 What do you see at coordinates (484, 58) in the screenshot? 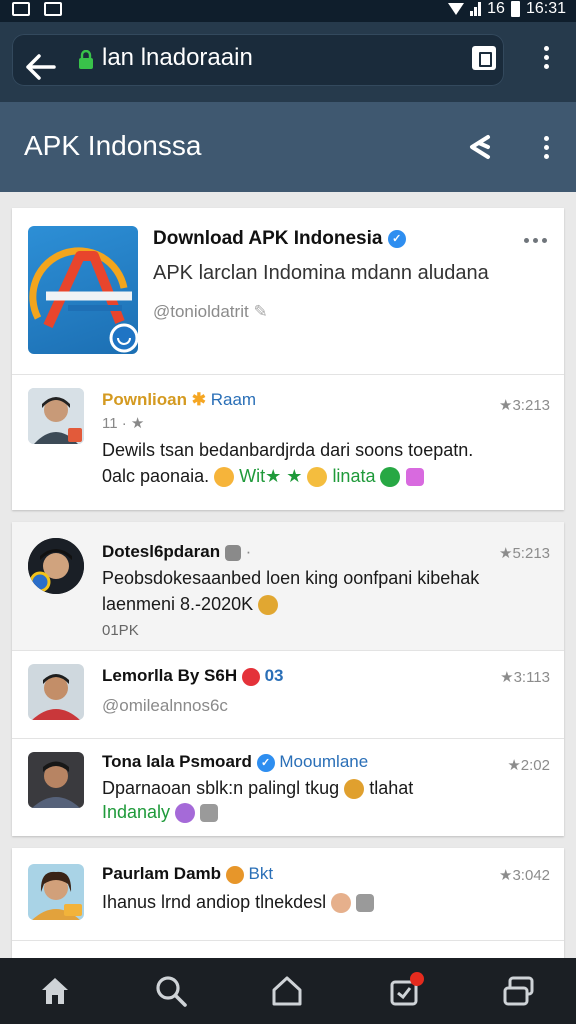
I see `tab-switch-icon` at bounding box center [484, 58].